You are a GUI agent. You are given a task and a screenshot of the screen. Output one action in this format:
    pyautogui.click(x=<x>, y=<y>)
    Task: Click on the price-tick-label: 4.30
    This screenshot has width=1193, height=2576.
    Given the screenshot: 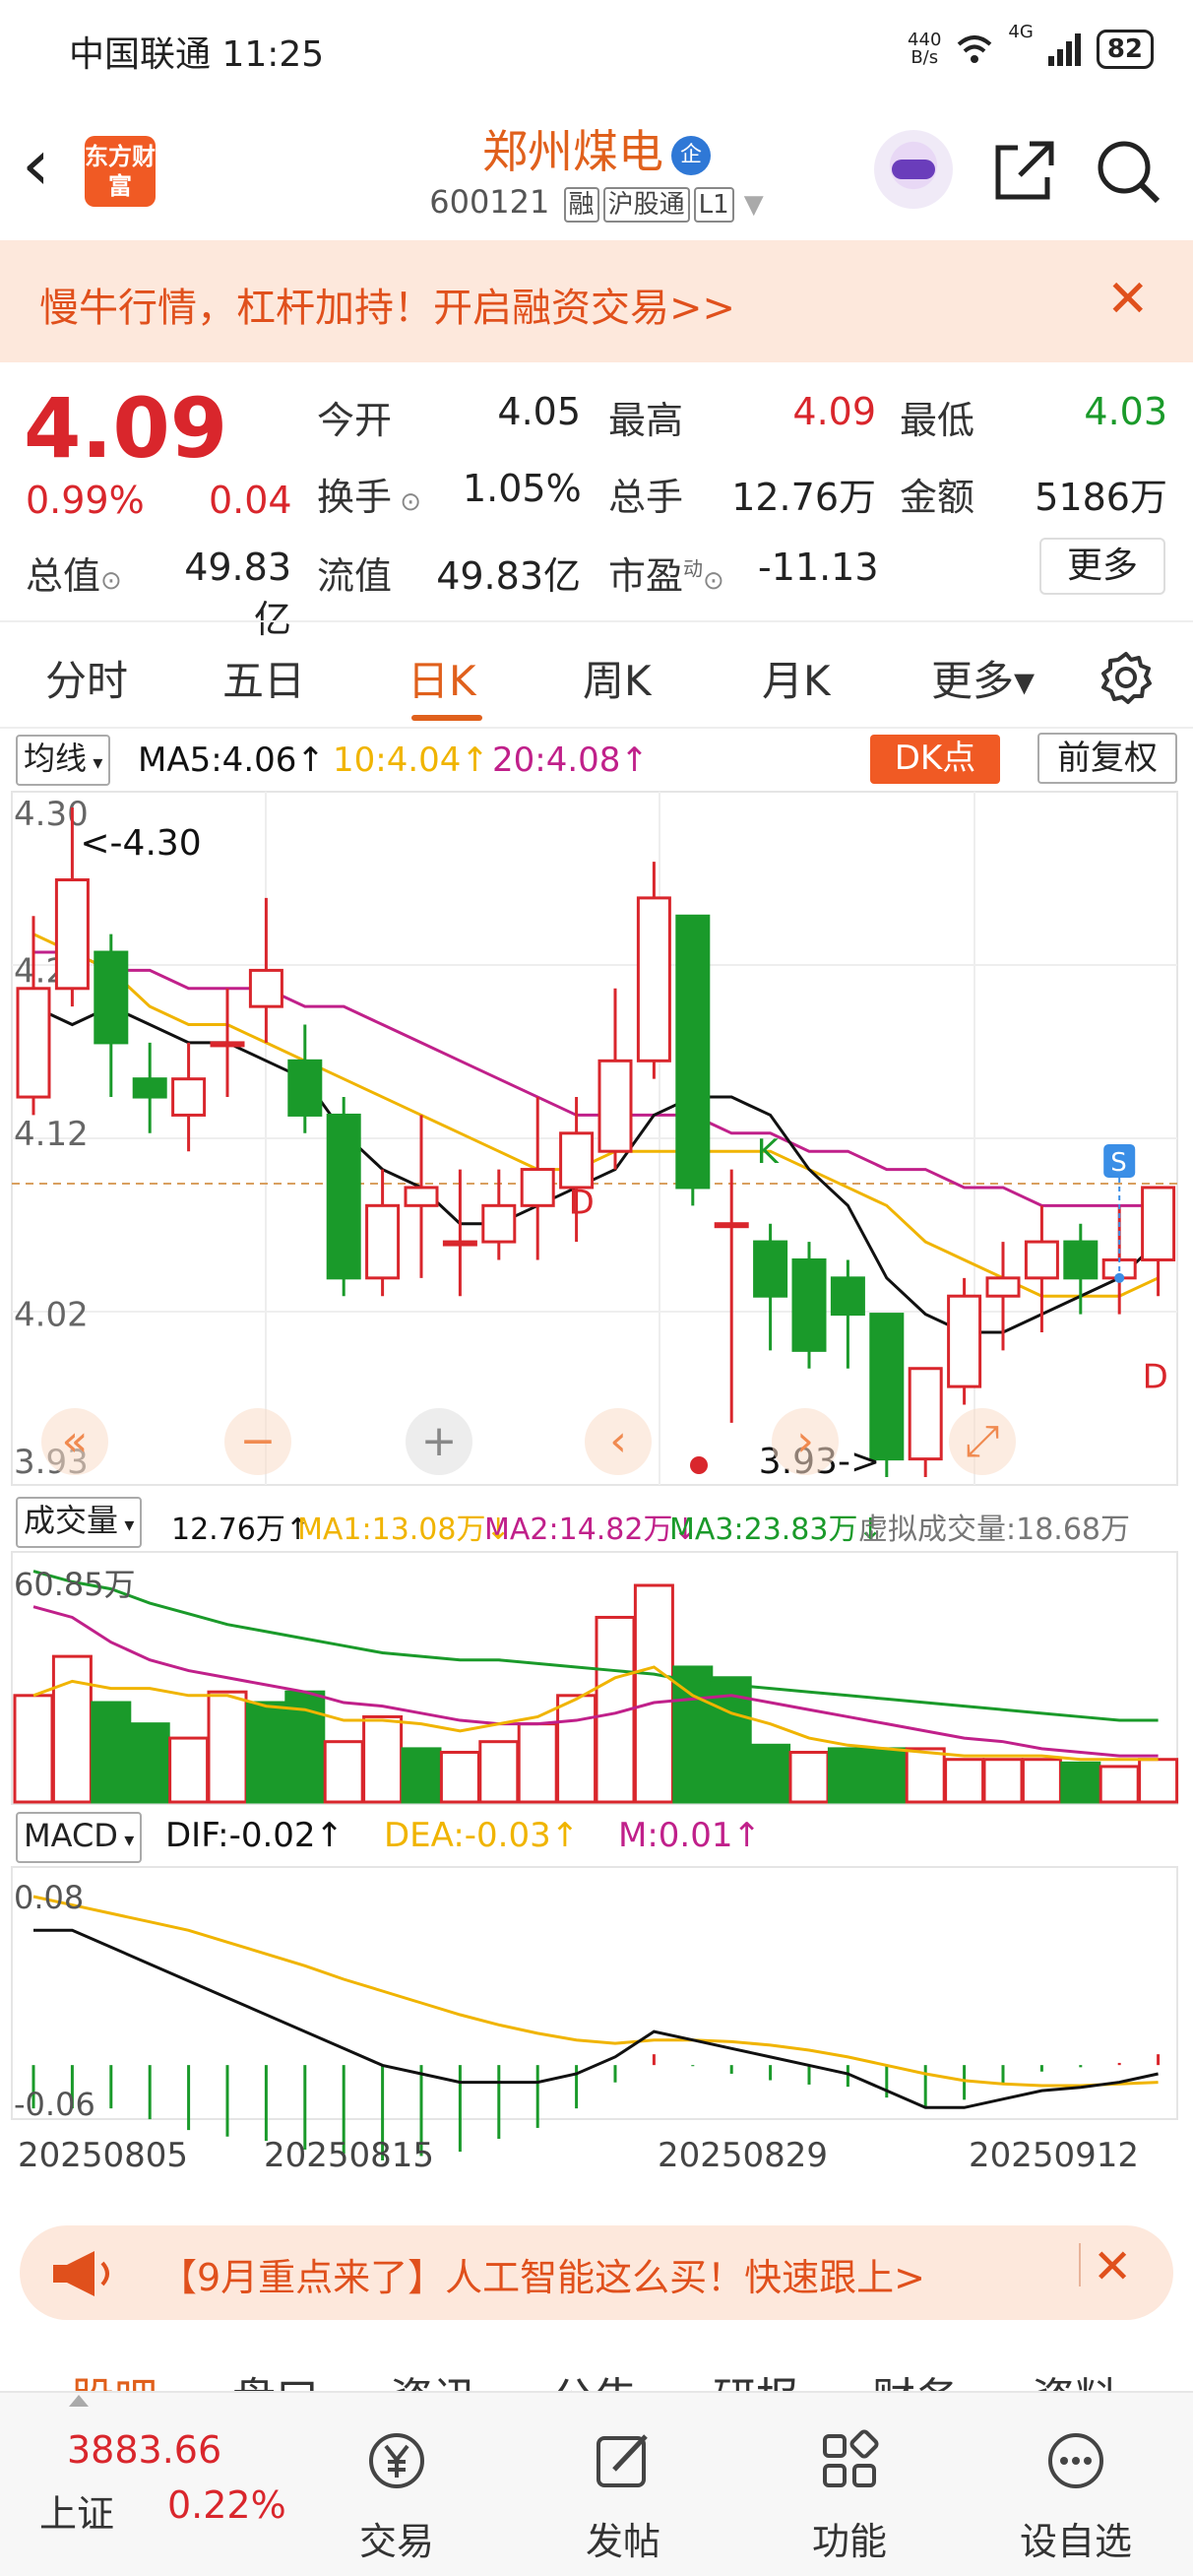 What is the action you would take?
    pyautogui.click(x=51, y=814)
    